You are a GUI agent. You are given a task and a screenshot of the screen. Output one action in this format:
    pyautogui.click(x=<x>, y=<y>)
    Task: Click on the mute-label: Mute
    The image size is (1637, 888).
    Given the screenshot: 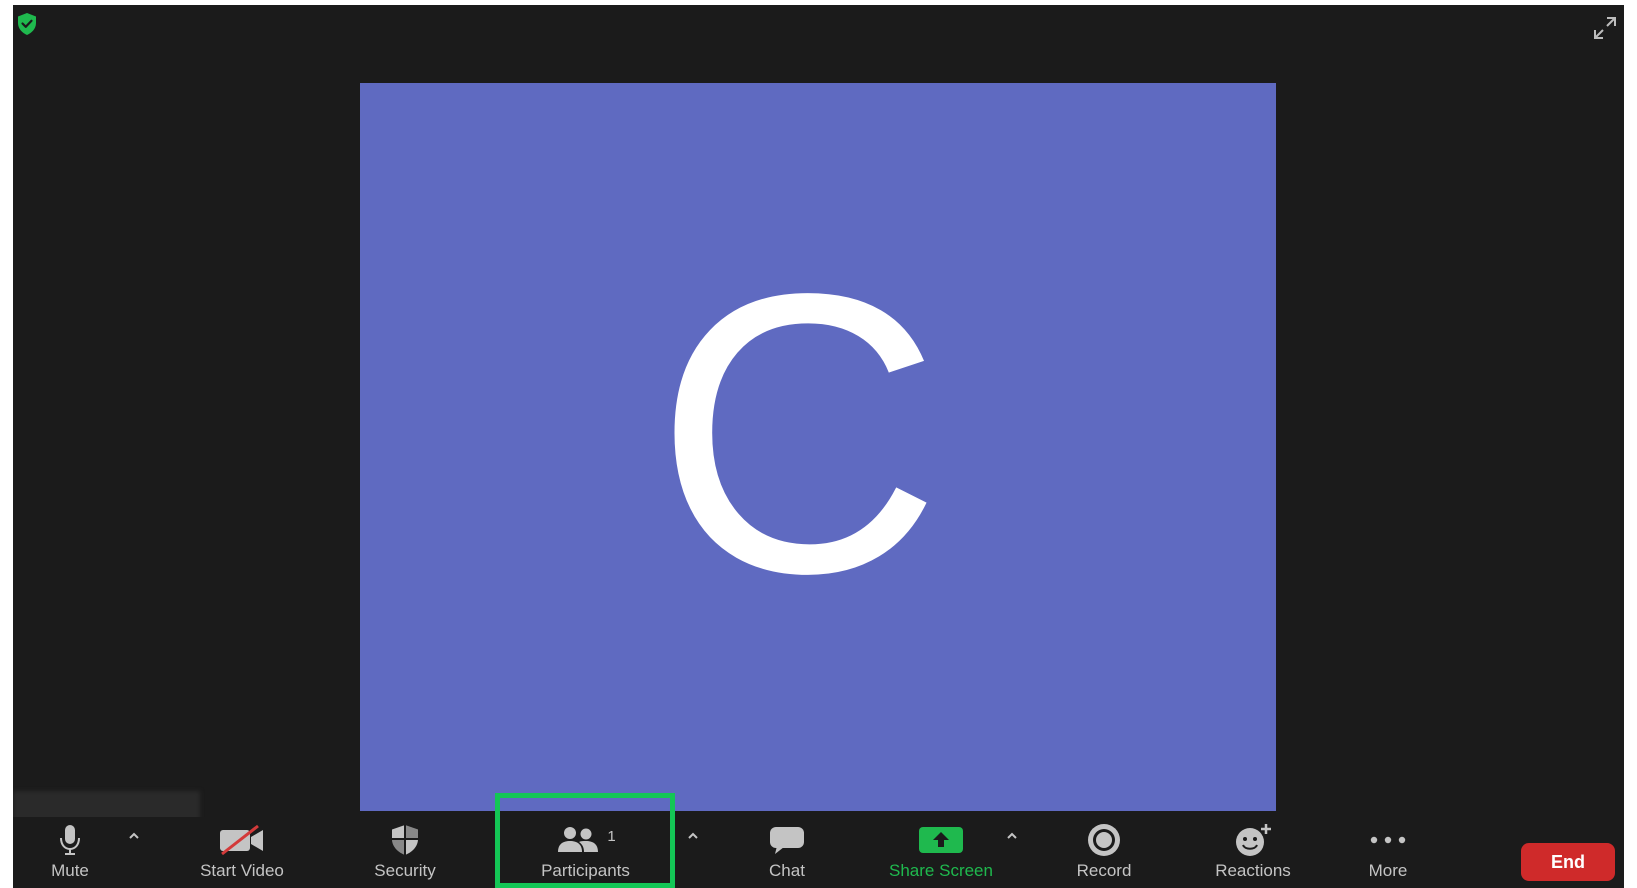 What is the action you would take?
    pyautogui.click(x=70, y=870)
    